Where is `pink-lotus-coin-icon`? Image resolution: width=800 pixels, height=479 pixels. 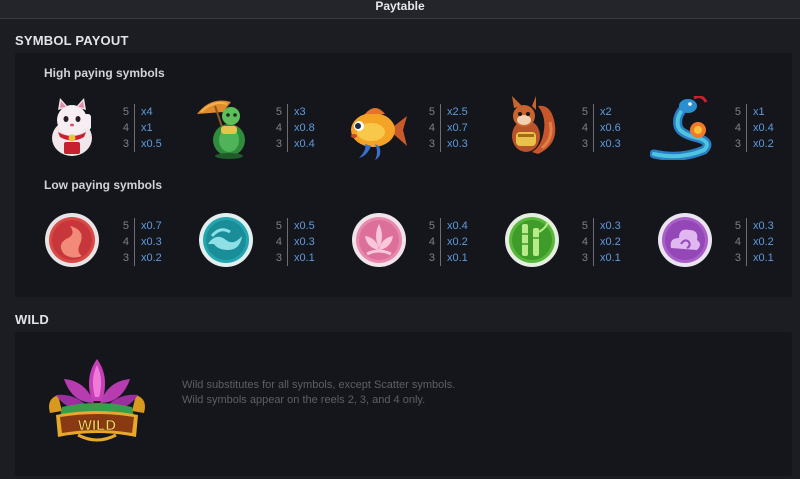 pink-lotus-coin-icon is located at coordinates (379, 240).